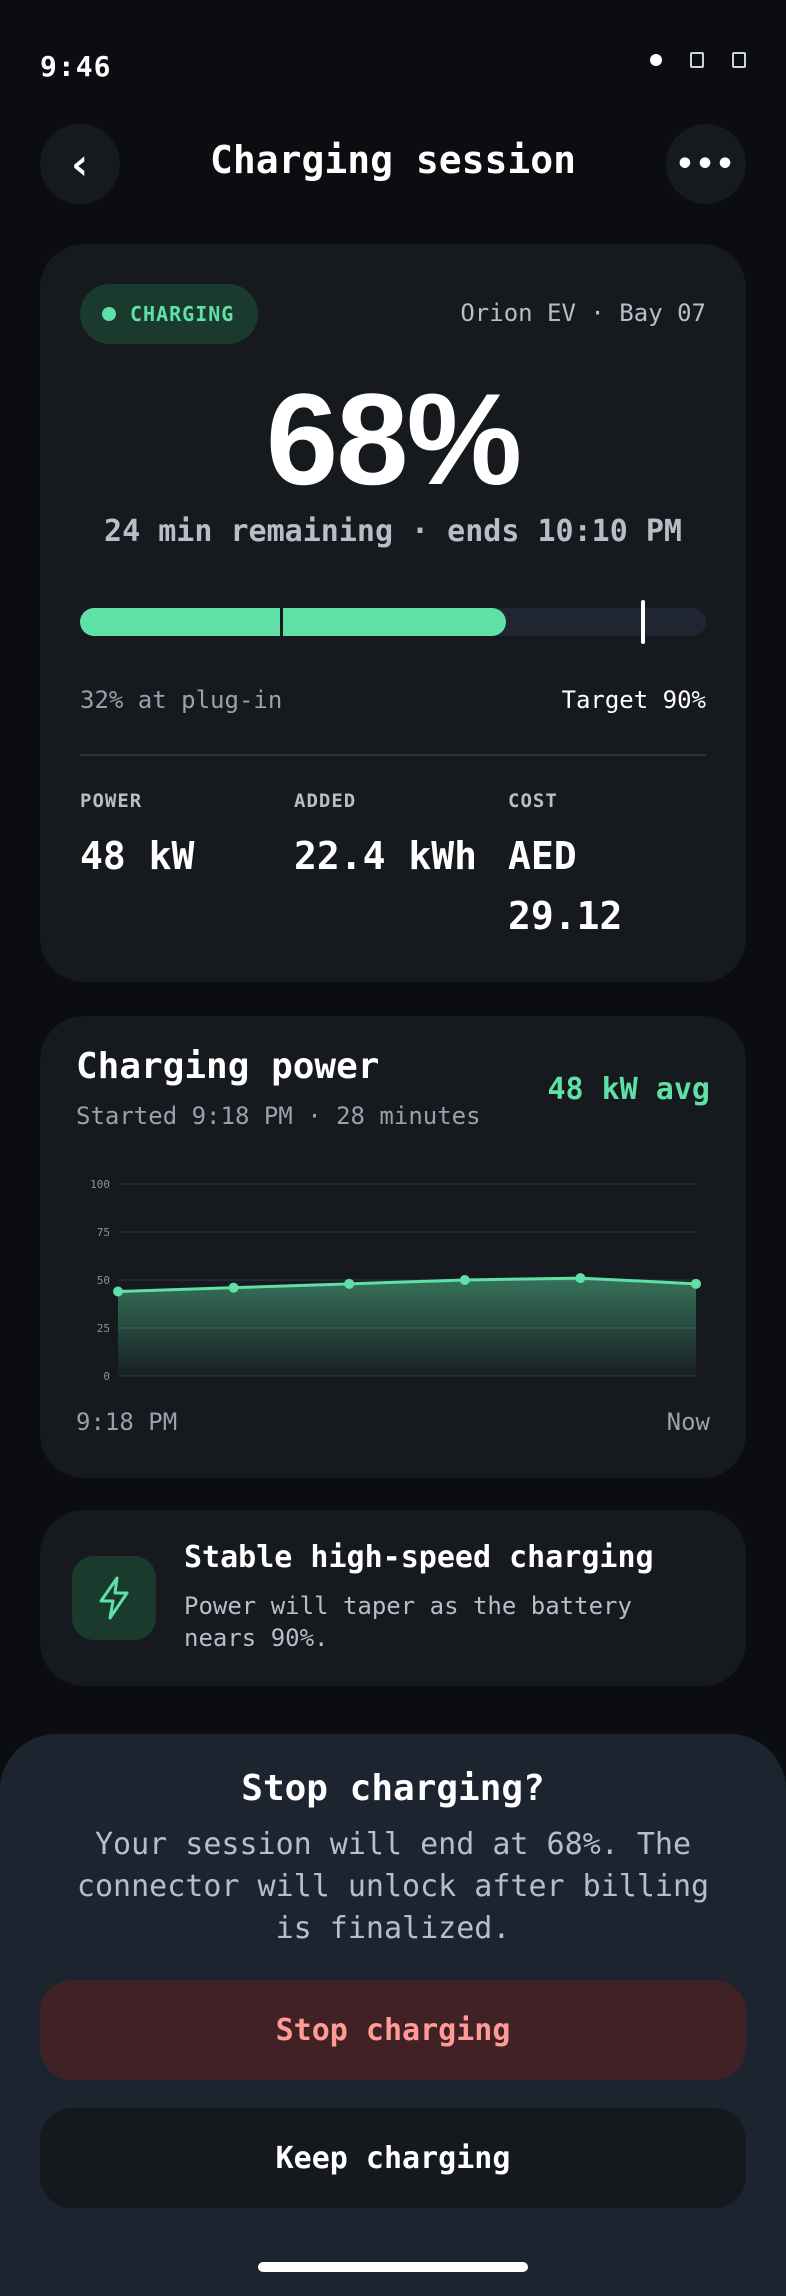 The image size is (786, 2296). I want to click on status-icons, so click(698, 60).